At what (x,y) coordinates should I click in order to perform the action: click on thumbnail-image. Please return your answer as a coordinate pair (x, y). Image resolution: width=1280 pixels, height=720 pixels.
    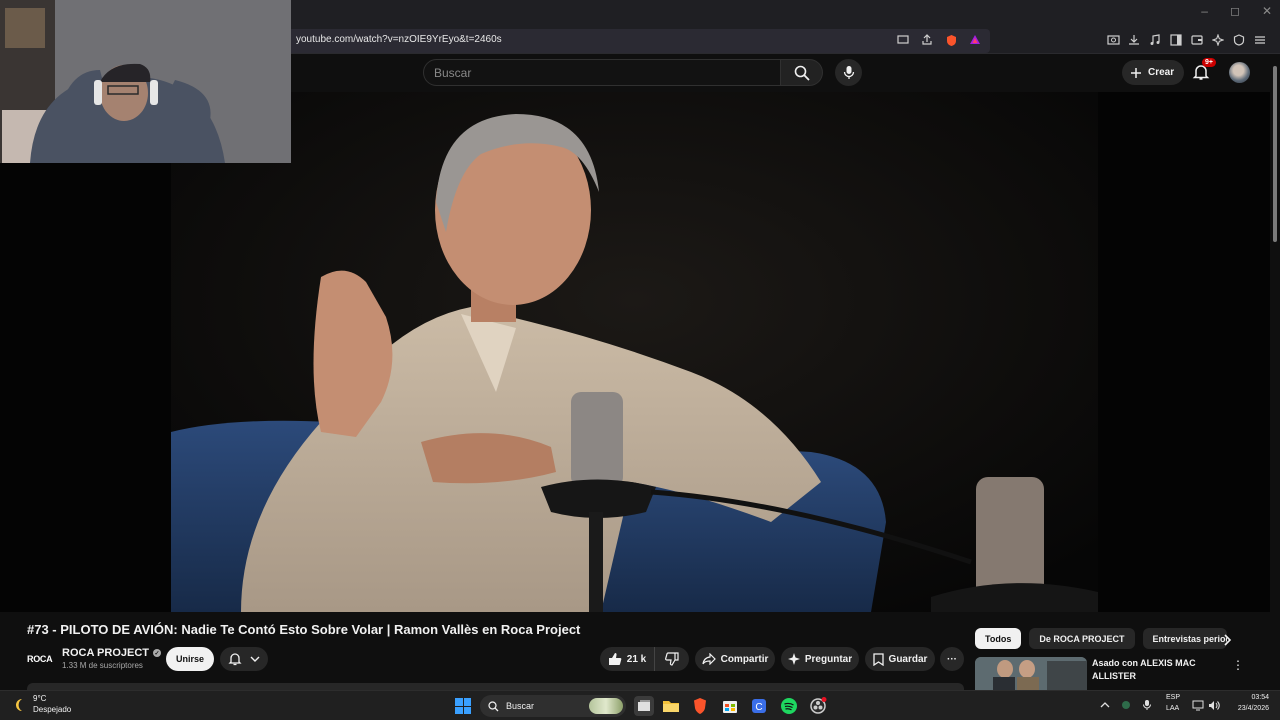
    Looking at the image, I should click on (1031, 673).